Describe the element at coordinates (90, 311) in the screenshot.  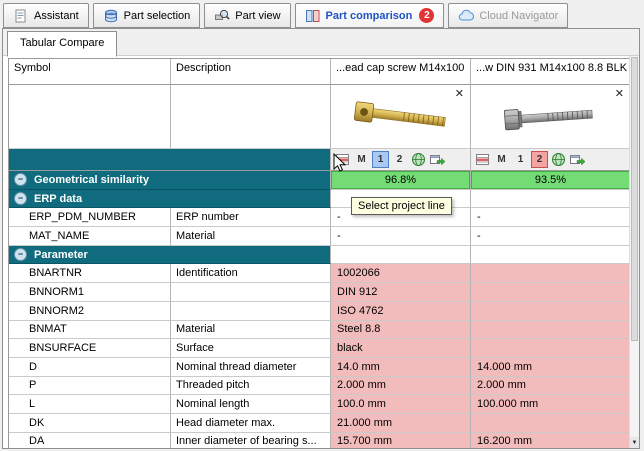
I see `param-name-cell: BNNORM2` at that location.